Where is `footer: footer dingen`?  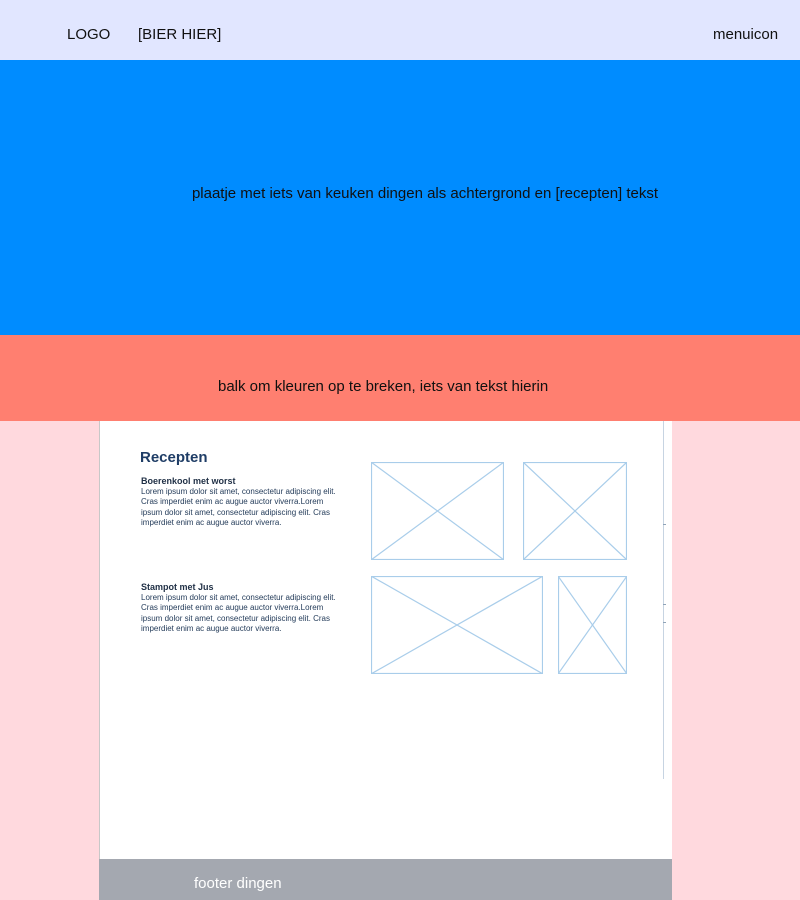 footer: footer dingen is located at coordinates (385, 879).